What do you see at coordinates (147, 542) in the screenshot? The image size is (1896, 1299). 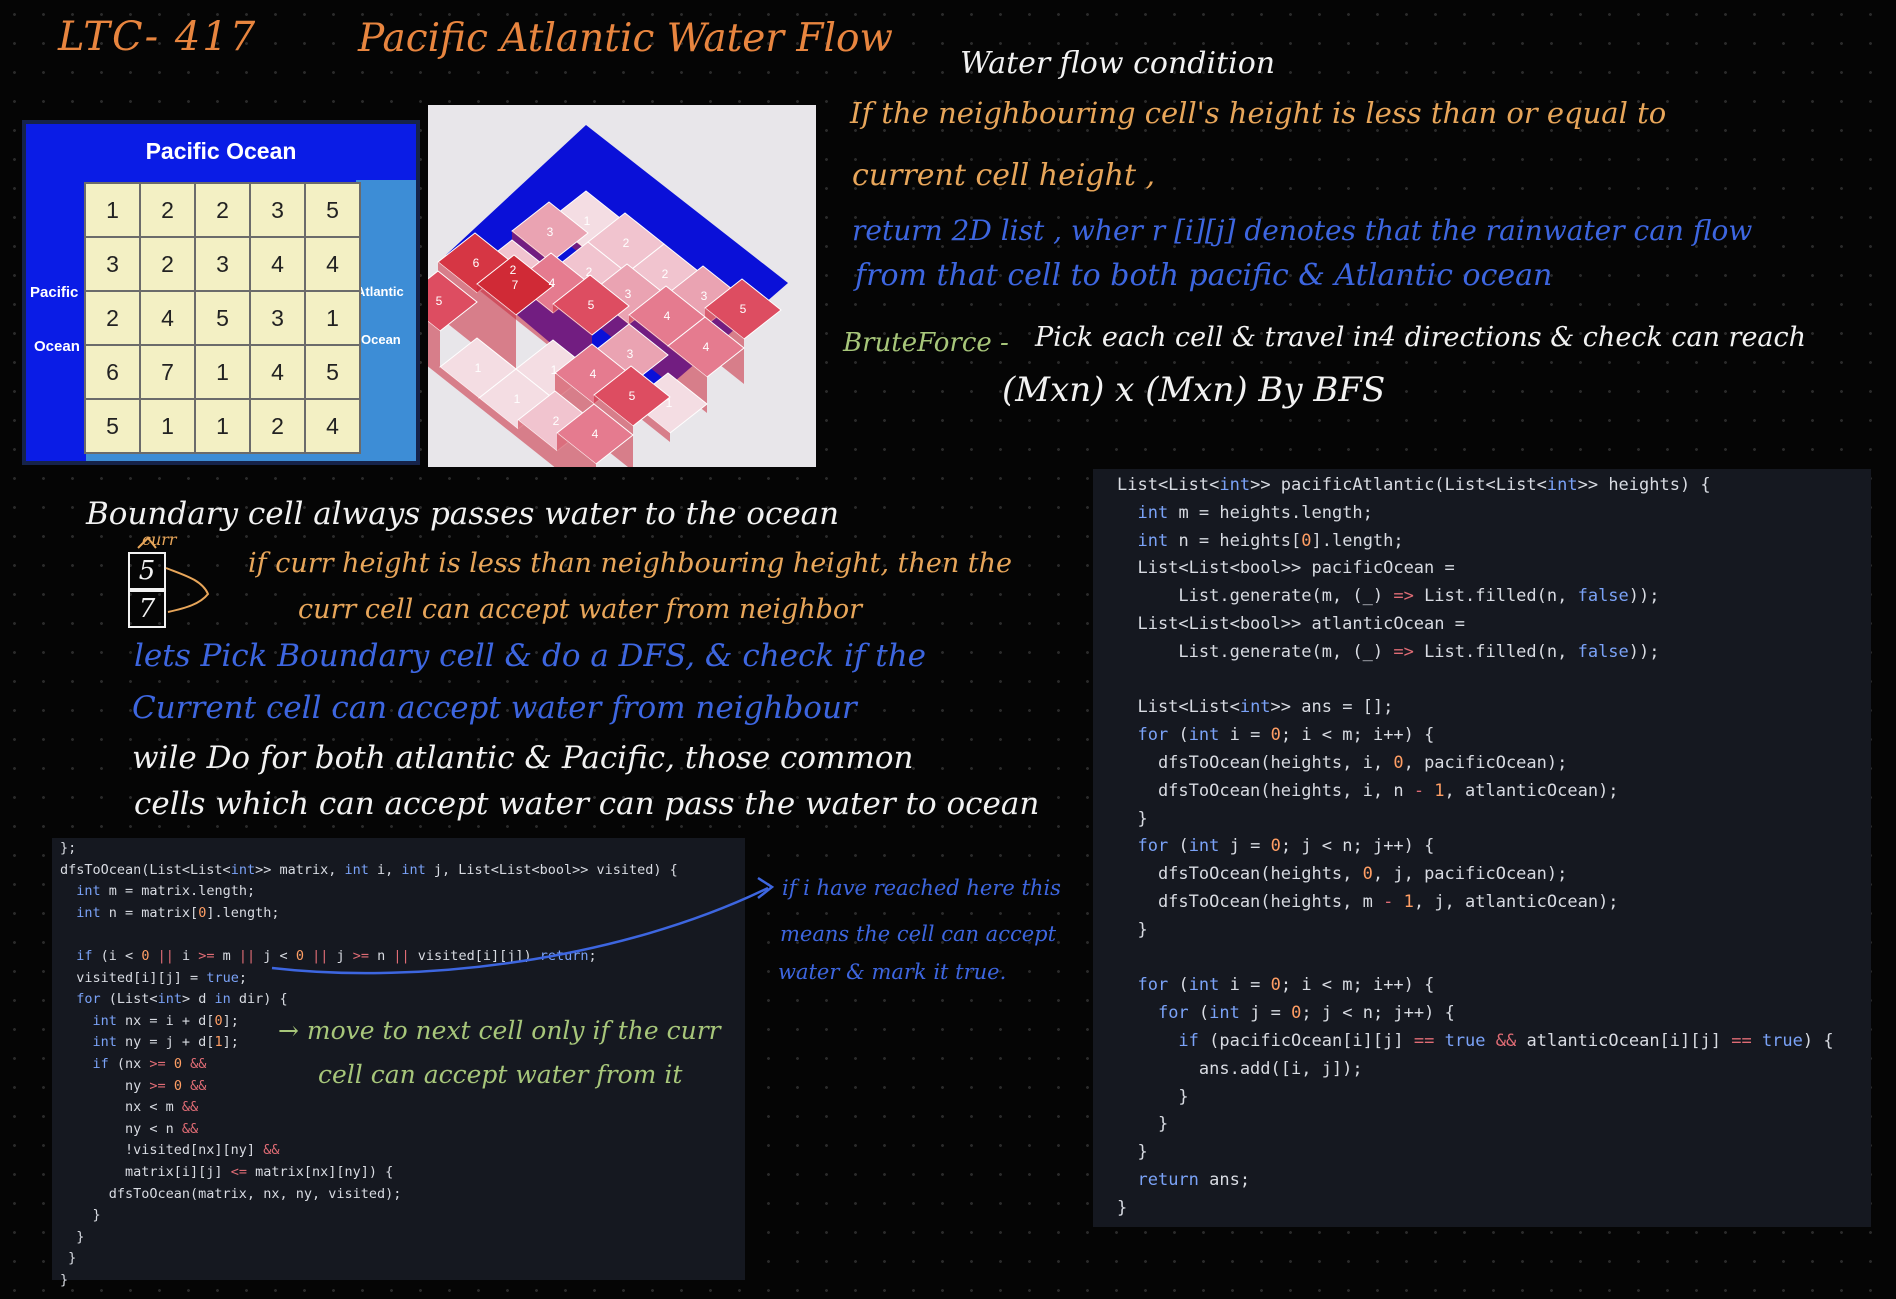 I see `curr-marker` at bounding box center [147, 542].